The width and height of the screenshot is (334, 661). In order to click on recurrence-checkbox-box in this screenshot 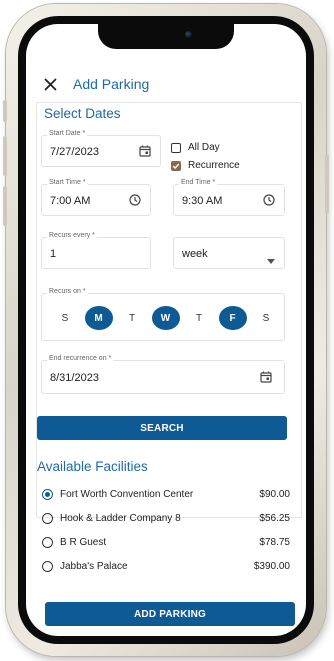, I will do `click(176, 165)`.